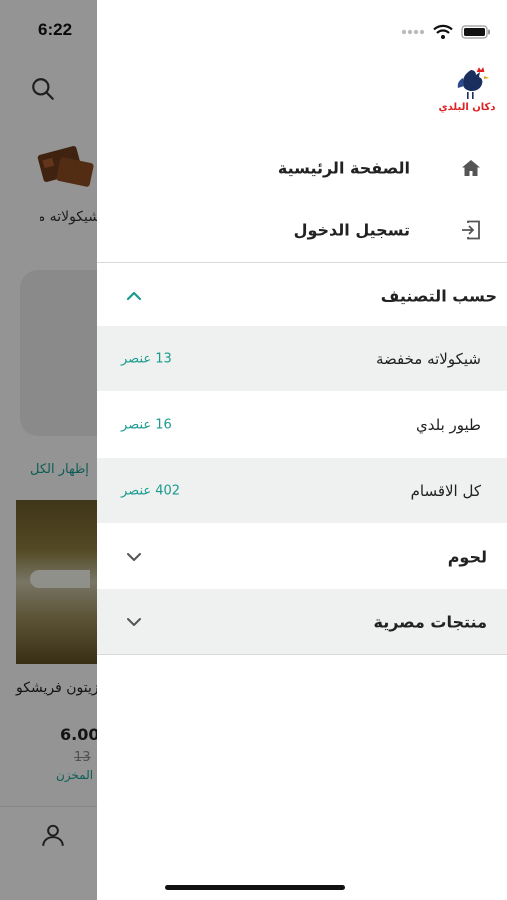 The height and width of the screenshot is (900, 507). What do you see at coordinates (471, 230) in the screenshot?
I see `login-icon` at bounding box center [471, 230].